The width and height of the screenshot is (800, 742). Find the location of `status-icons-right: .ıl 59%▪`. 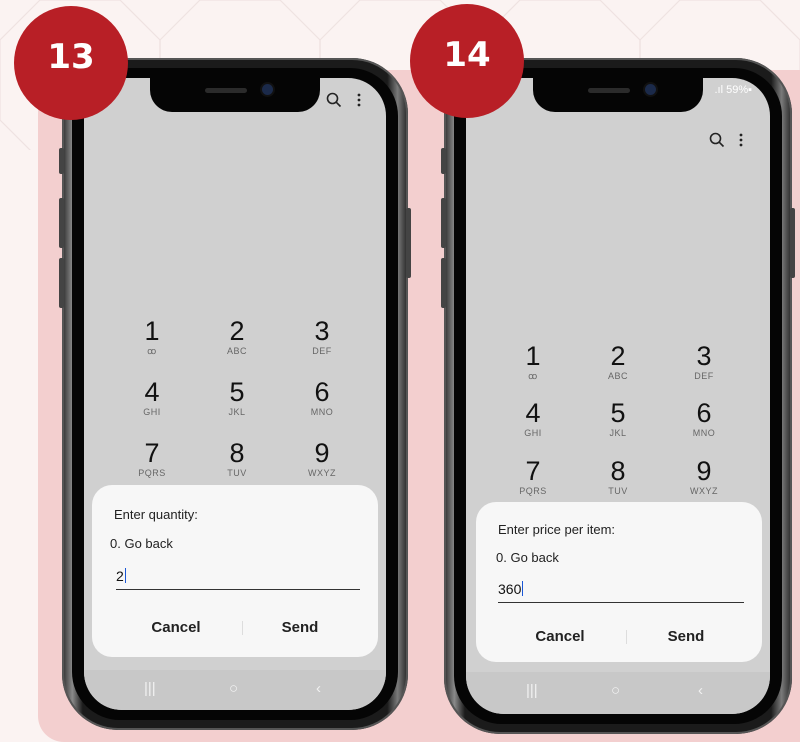

status-icons-right: .ıl 59%▪ is located at coordinates (733, 90).